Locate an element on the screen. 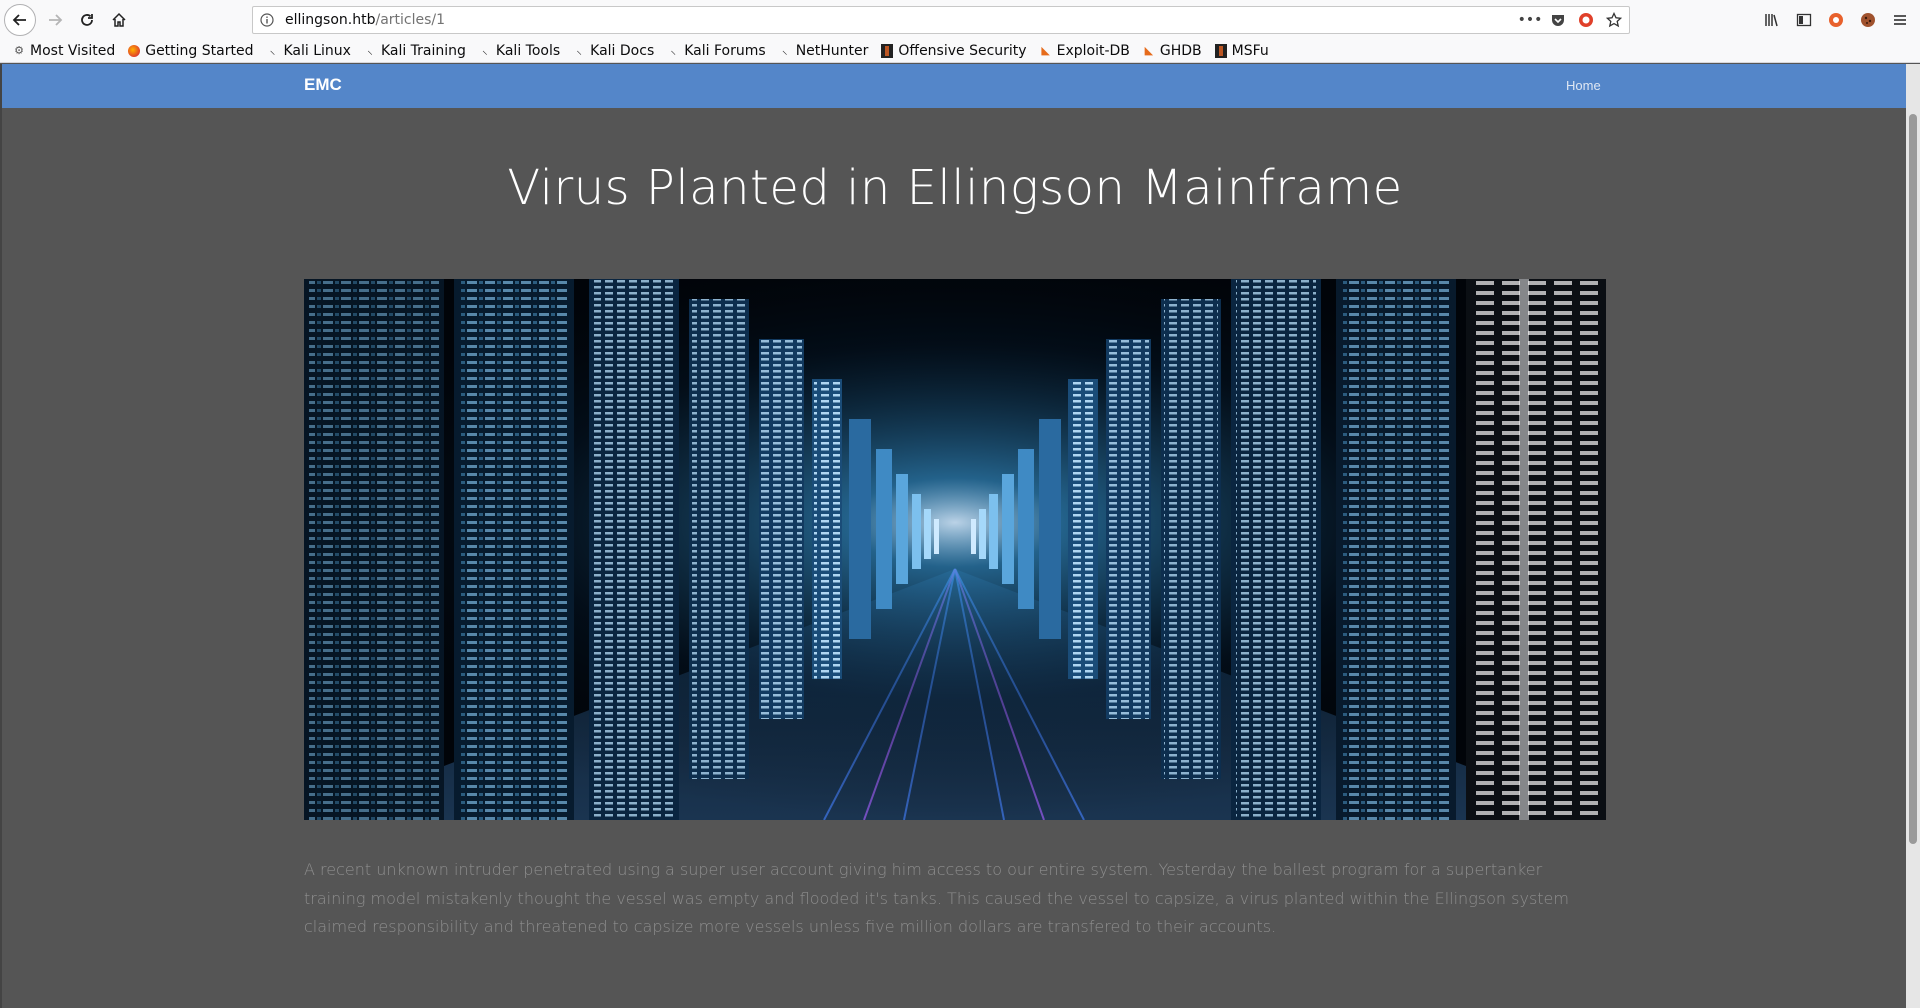  bookmark-exploit-db: ◣ Exploit-DB is located at coordinates (1084, 51).